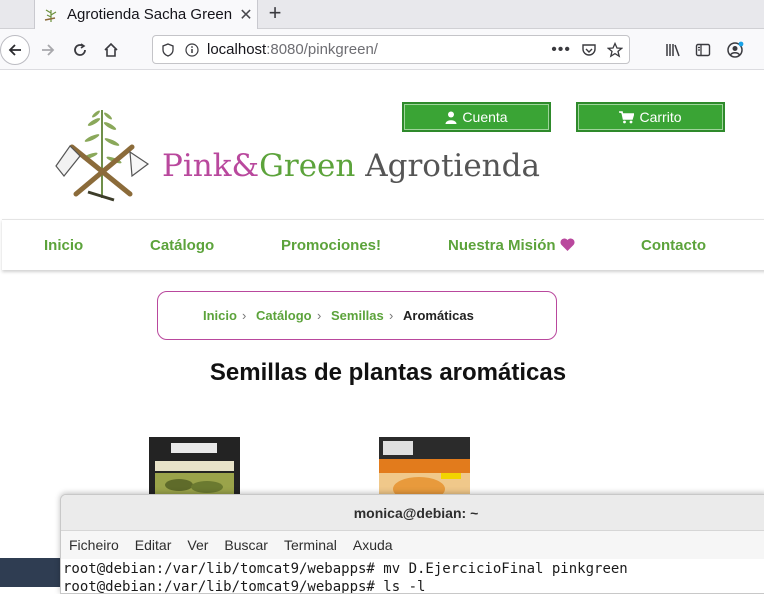 Image resolution: width=764 pixels, height=594 pixels. Describe the element at coordinates (412, 513) in the screenshot. I see `terminal-title: monica@debian: ~` at that location.